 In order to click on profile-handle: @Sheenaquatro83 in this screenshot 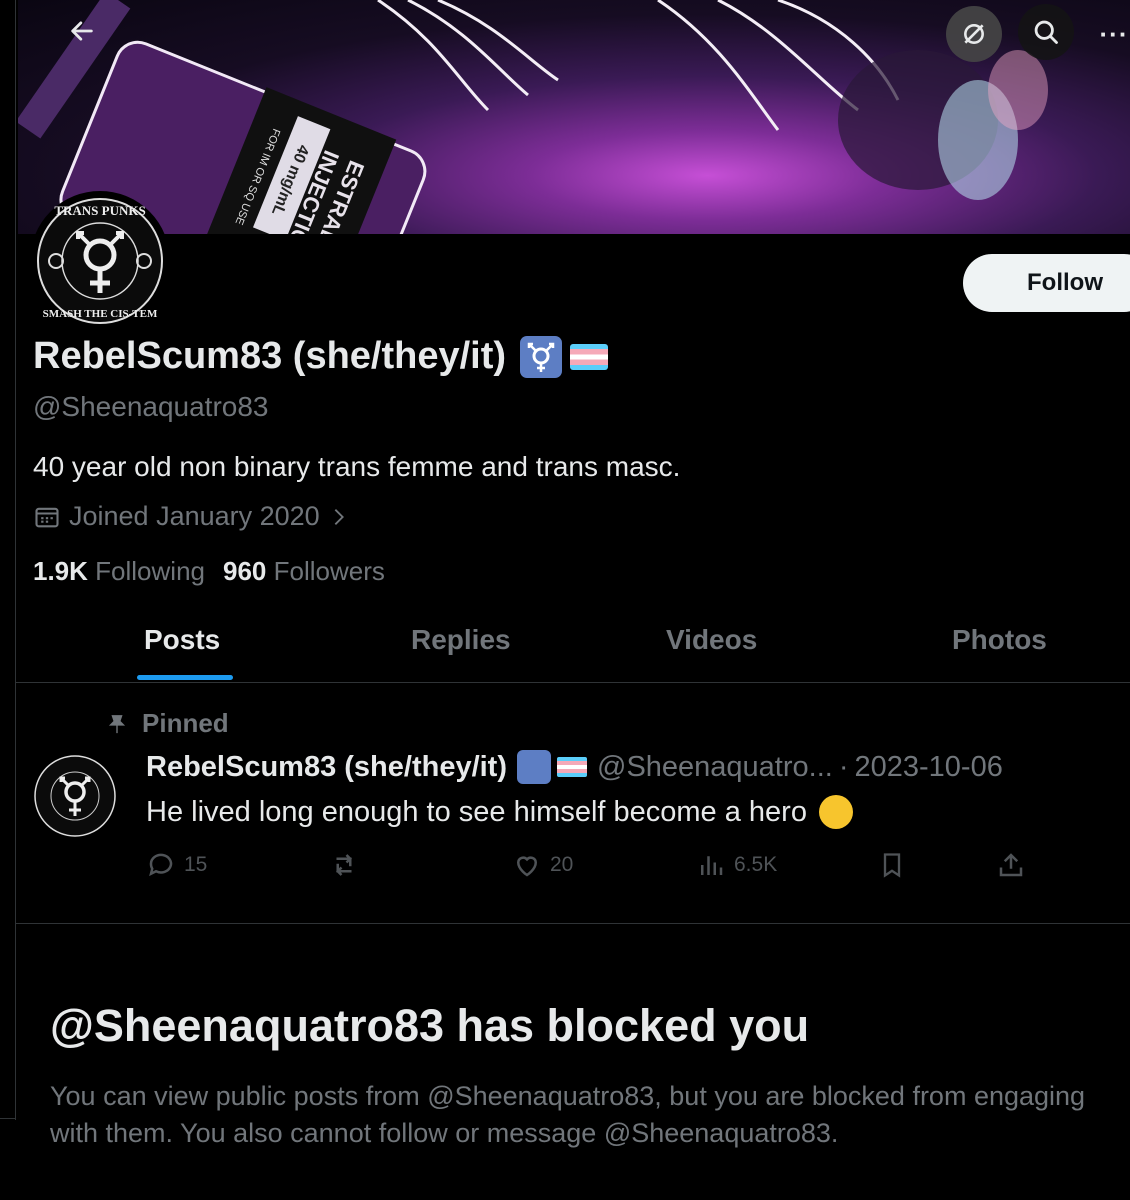, I will do `click(151, 406)`.